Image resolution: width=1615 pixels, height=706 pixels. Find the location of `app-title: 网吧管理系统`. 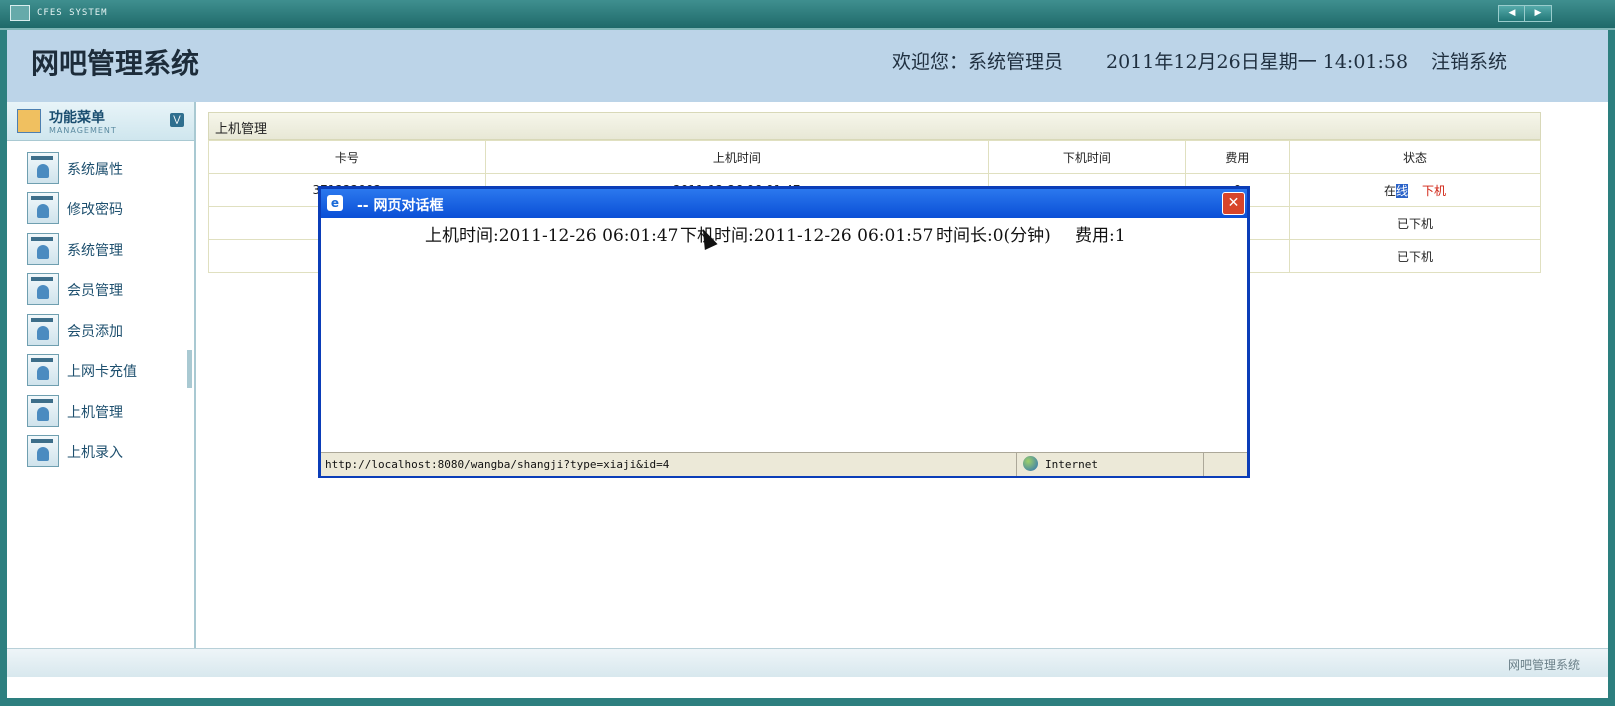

app-title: 网吧管理系统 is located at coordinates (115, 63).